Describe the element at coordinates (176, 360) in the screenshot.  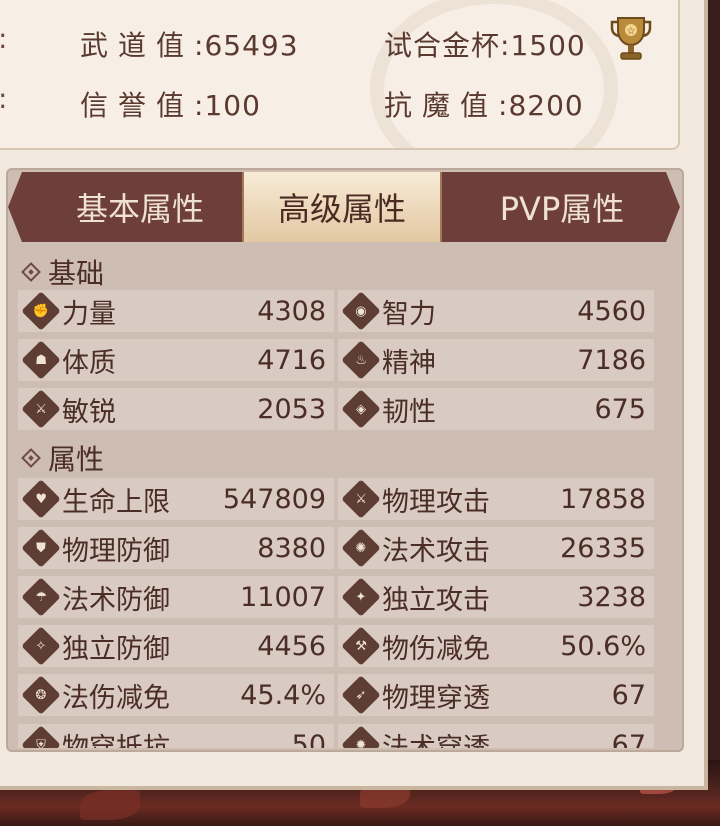
I see `stat-row-constitution: ☗ 体质 4716` at that location.